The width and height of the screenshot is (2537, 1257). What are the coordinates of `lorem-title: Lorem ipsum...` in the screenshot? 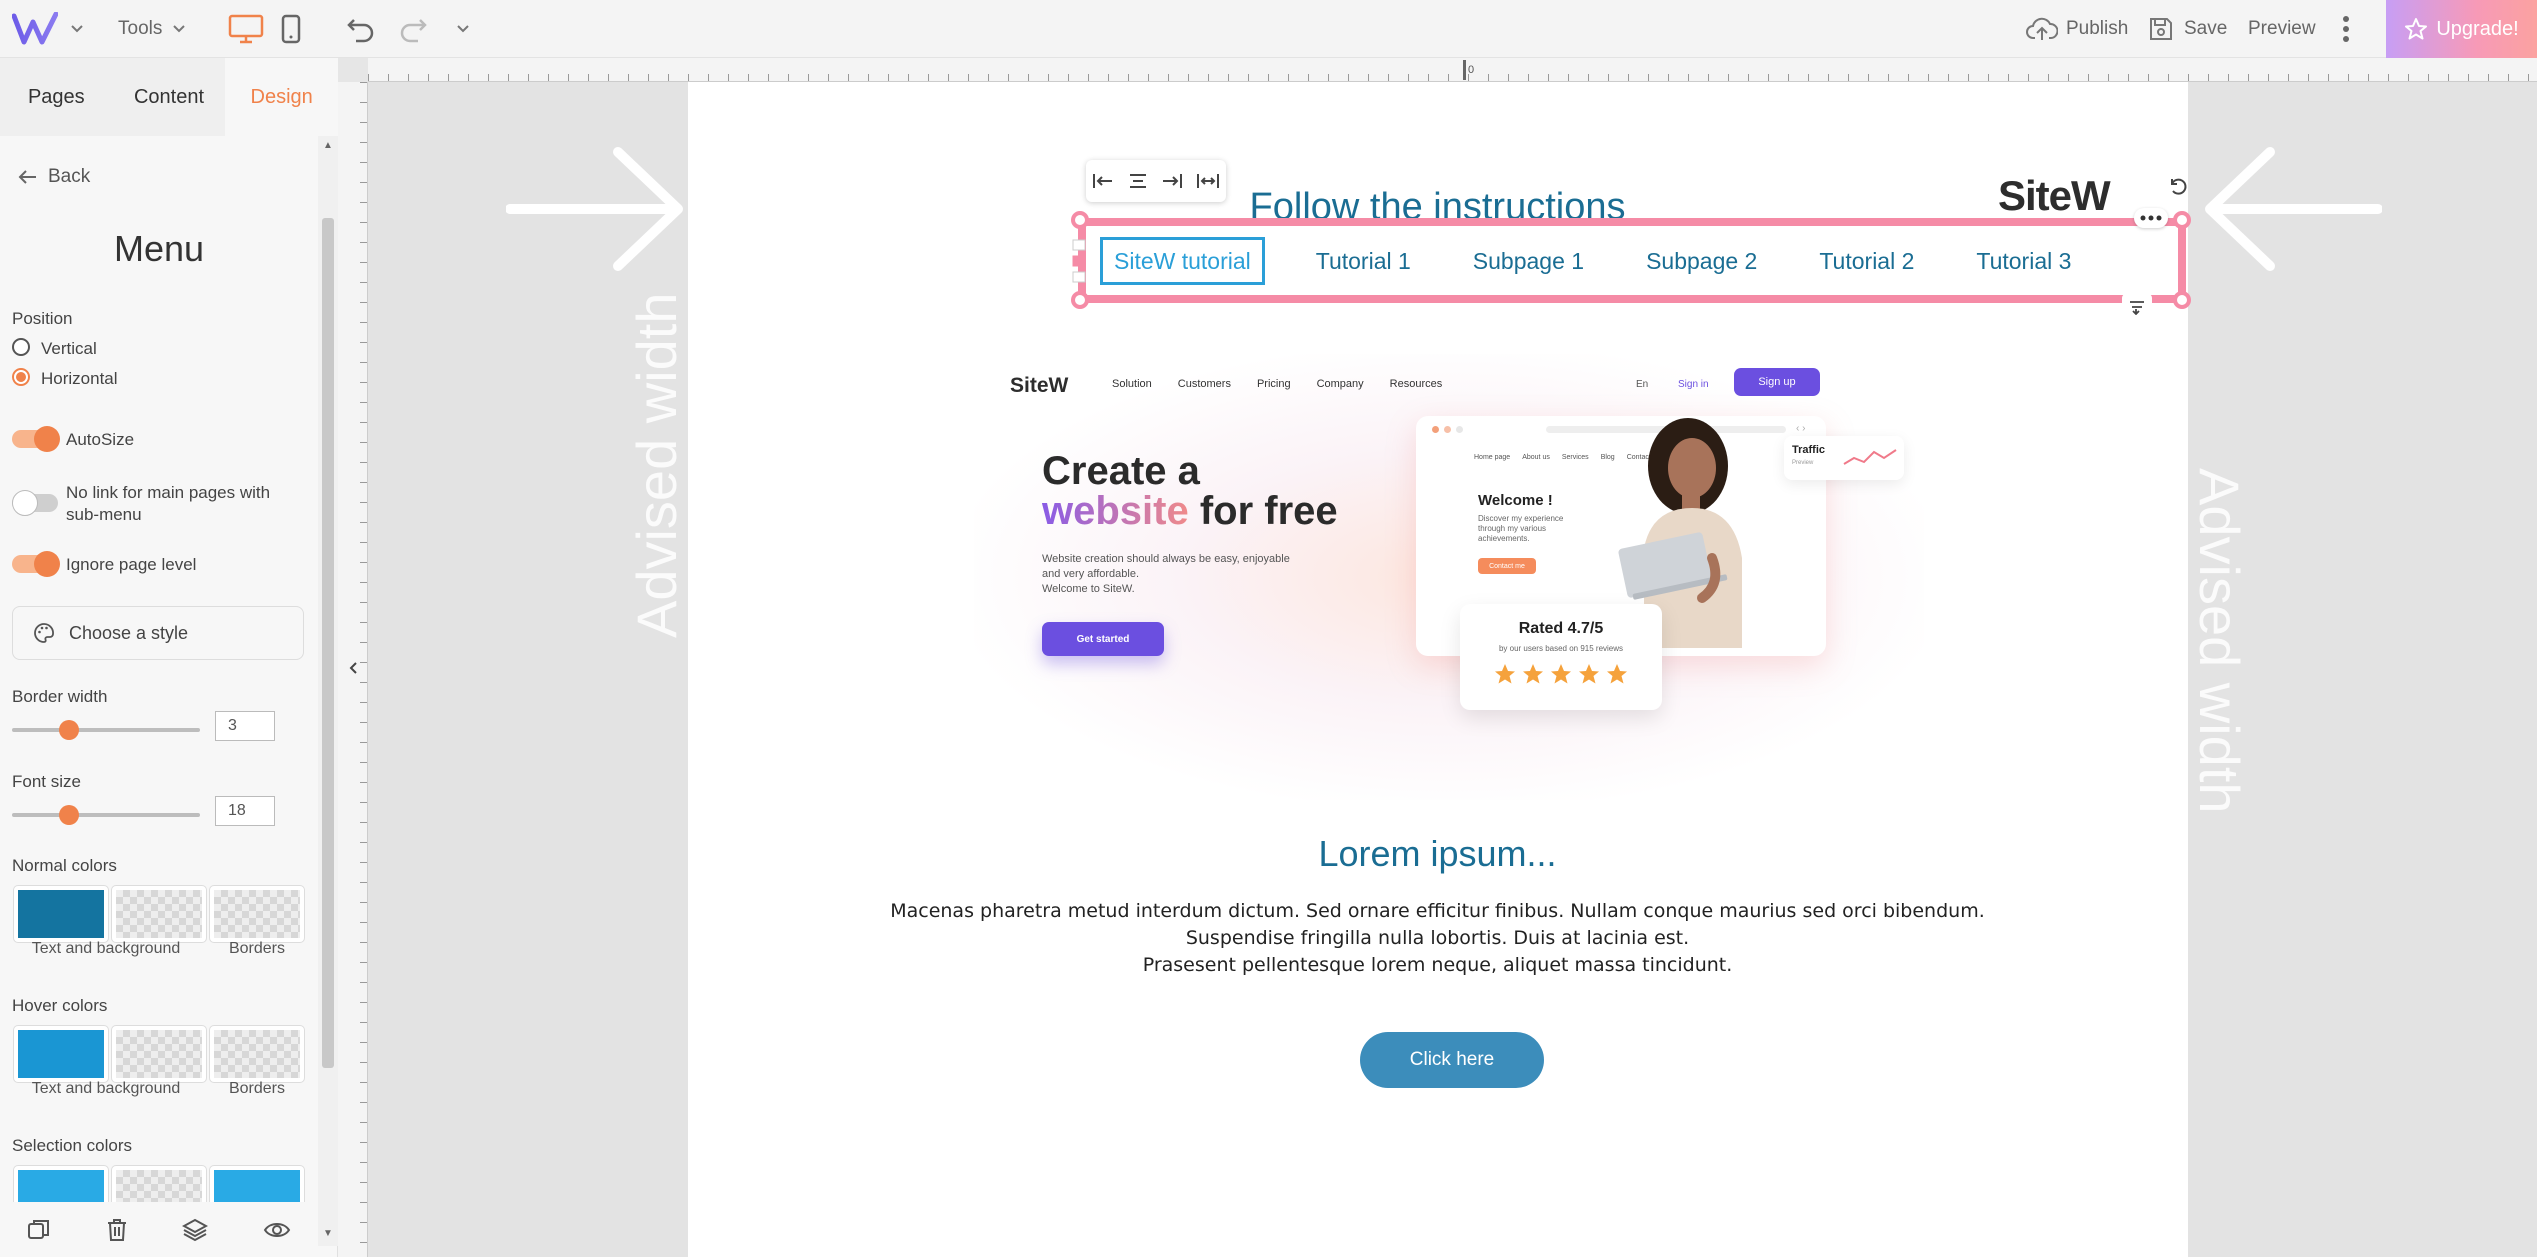 It's located at (1437, 854).